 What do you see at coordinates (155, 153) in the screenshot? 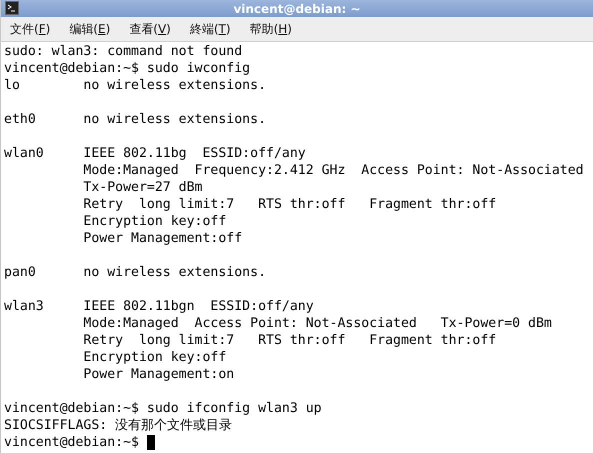
I see `terminal-line: wlan0 IEEE 802.11bg ESSID:off/any` at bounding box center [155, 153].